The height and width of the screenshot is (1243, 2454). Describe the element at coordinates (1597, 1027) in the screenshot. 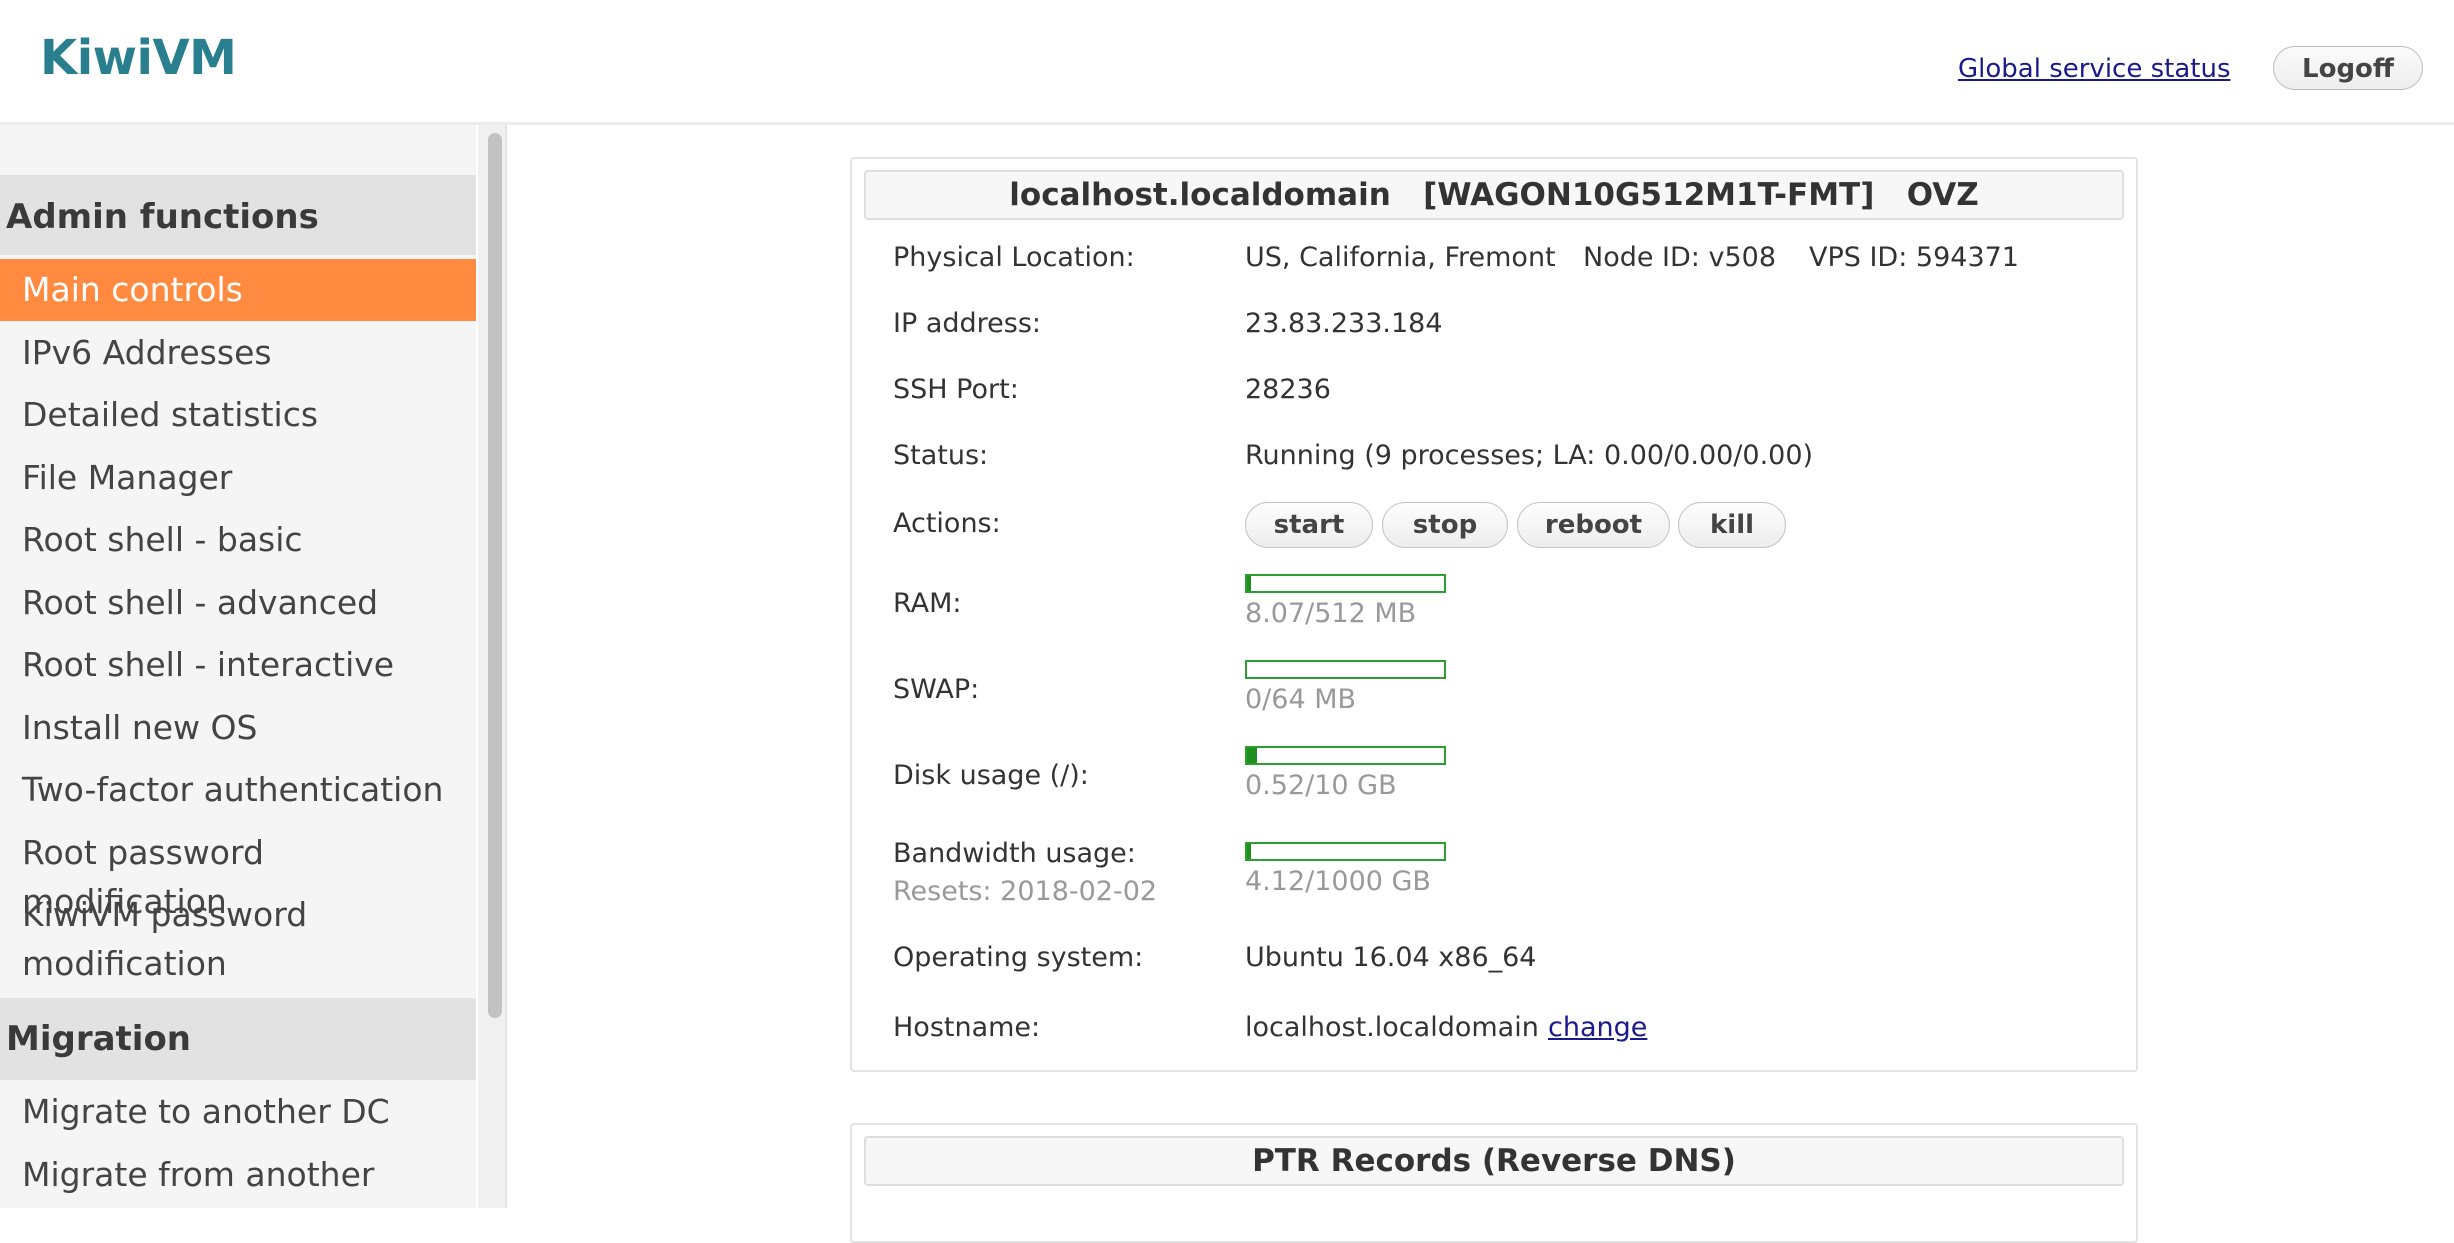

I see `hostname-change-link: change` at that location.